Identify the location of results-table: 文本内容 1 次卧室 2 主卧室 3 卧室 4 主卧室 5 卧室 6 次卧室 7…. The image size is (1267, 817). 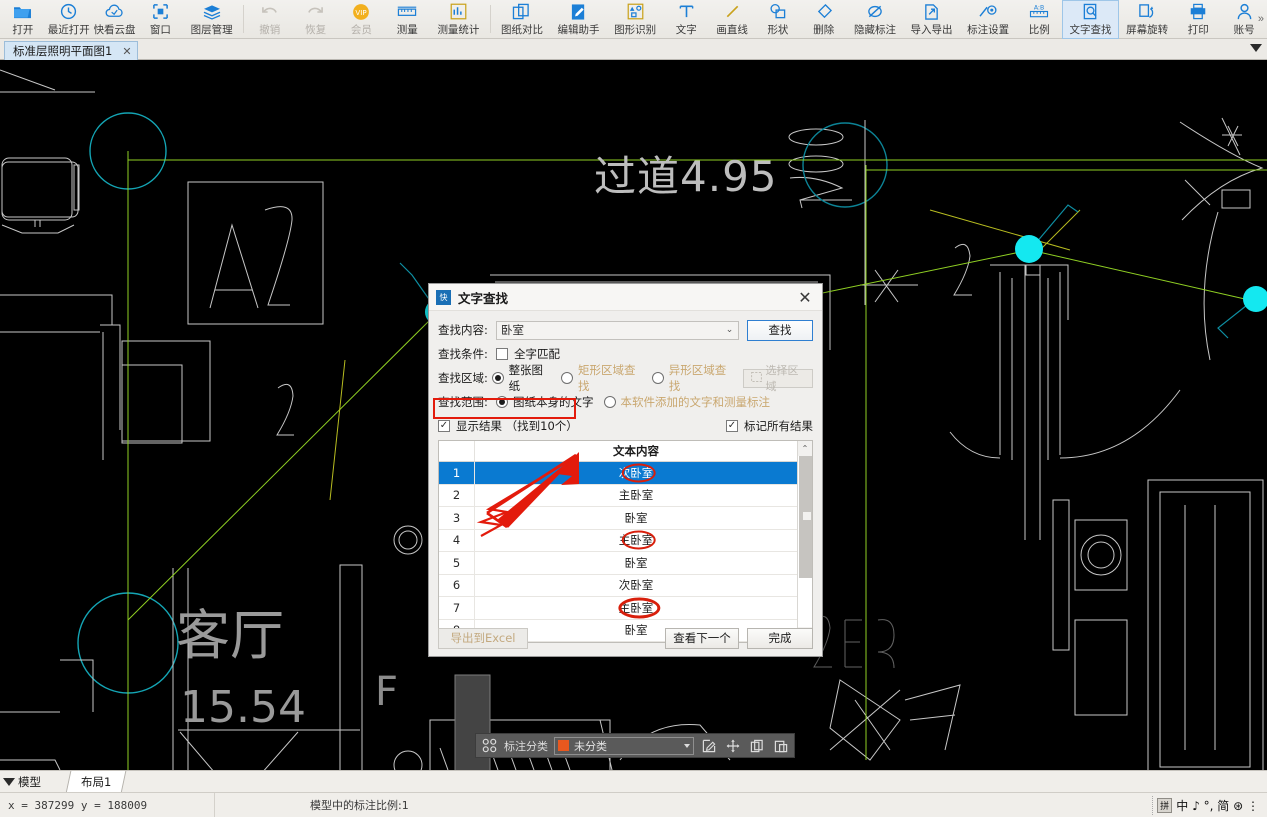
(625, 541).